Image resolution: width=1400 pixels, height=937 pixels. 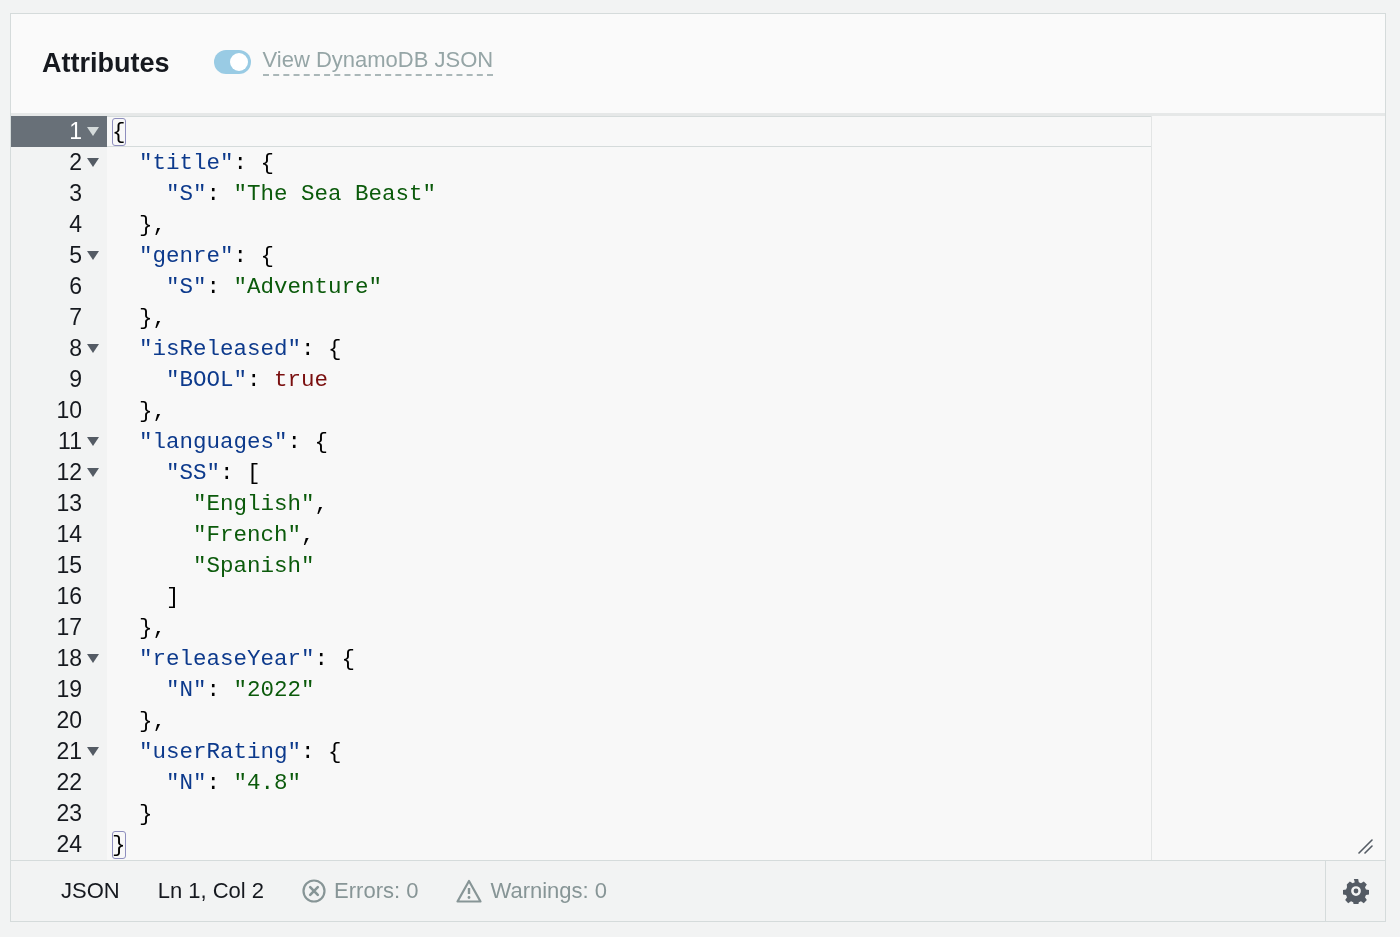 What do you see at coordinates (213, 472) in the screenshot?
I see `code-line: "SS": [` at bounding box center [213, 472].